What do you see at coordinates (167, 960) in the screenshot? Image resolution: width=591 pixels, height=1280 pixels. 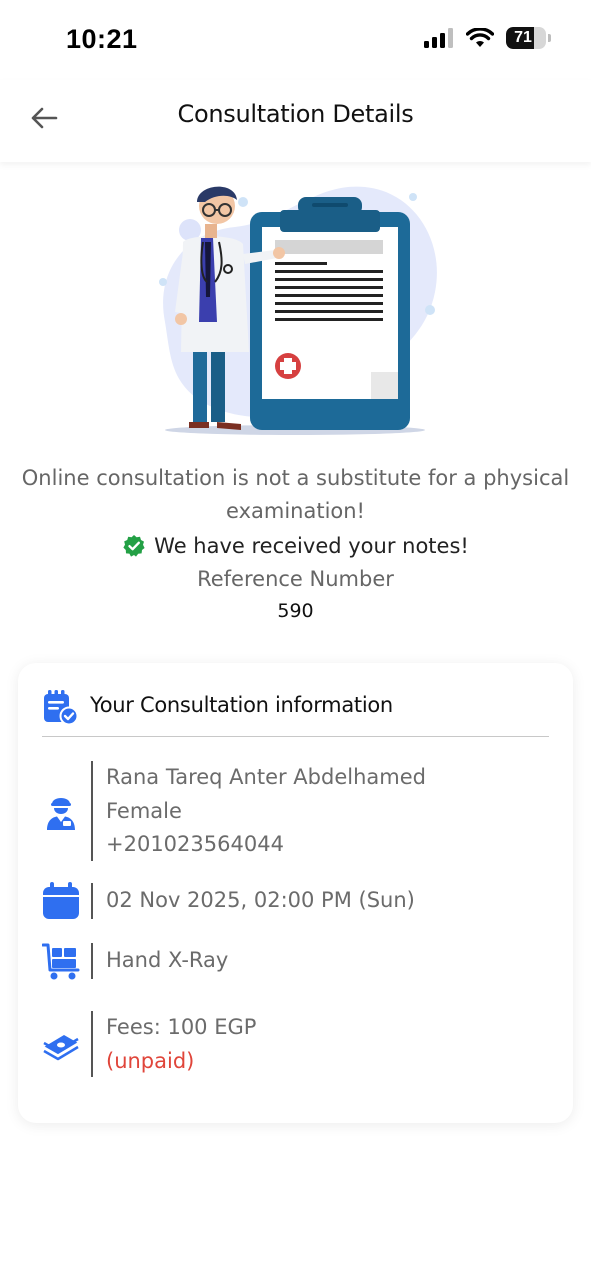 I see `service-name: Hand X-Ray` at bounding box center [167, 960].